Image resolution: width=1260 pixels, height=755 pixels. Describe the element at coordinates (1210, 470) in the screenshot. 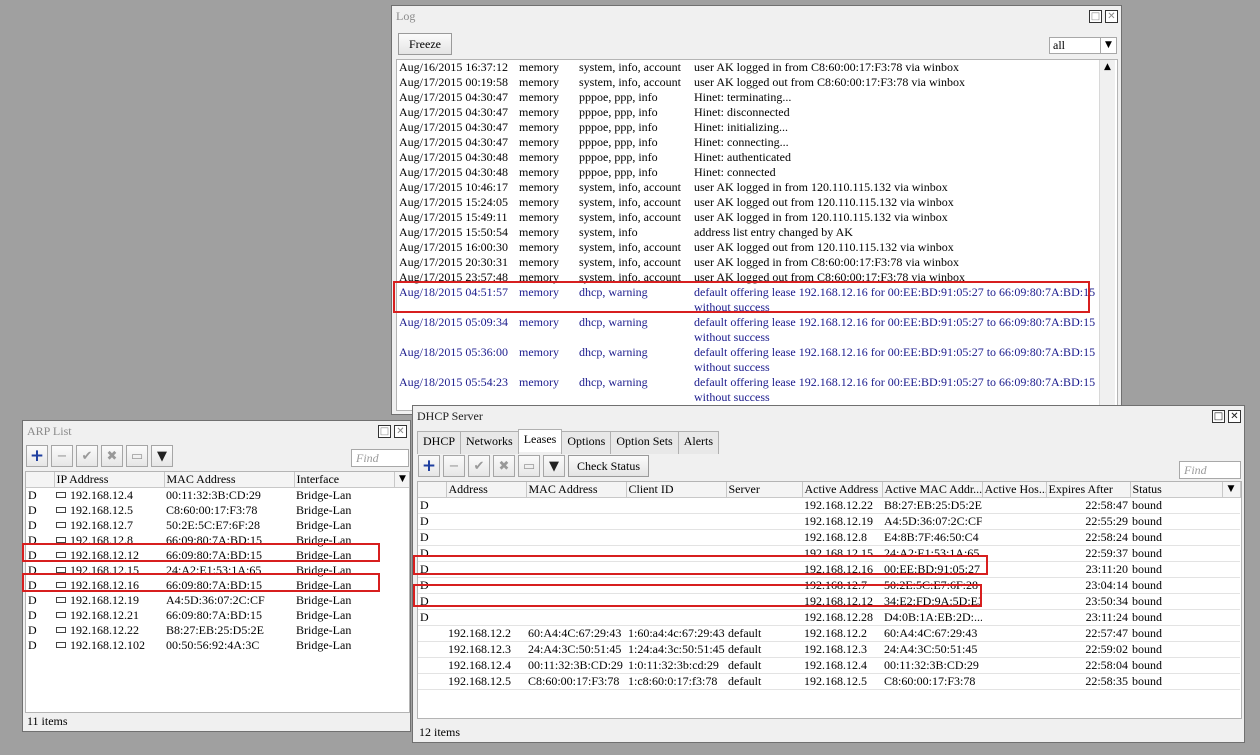

I see `dhcp-find-input: Find` at that location.